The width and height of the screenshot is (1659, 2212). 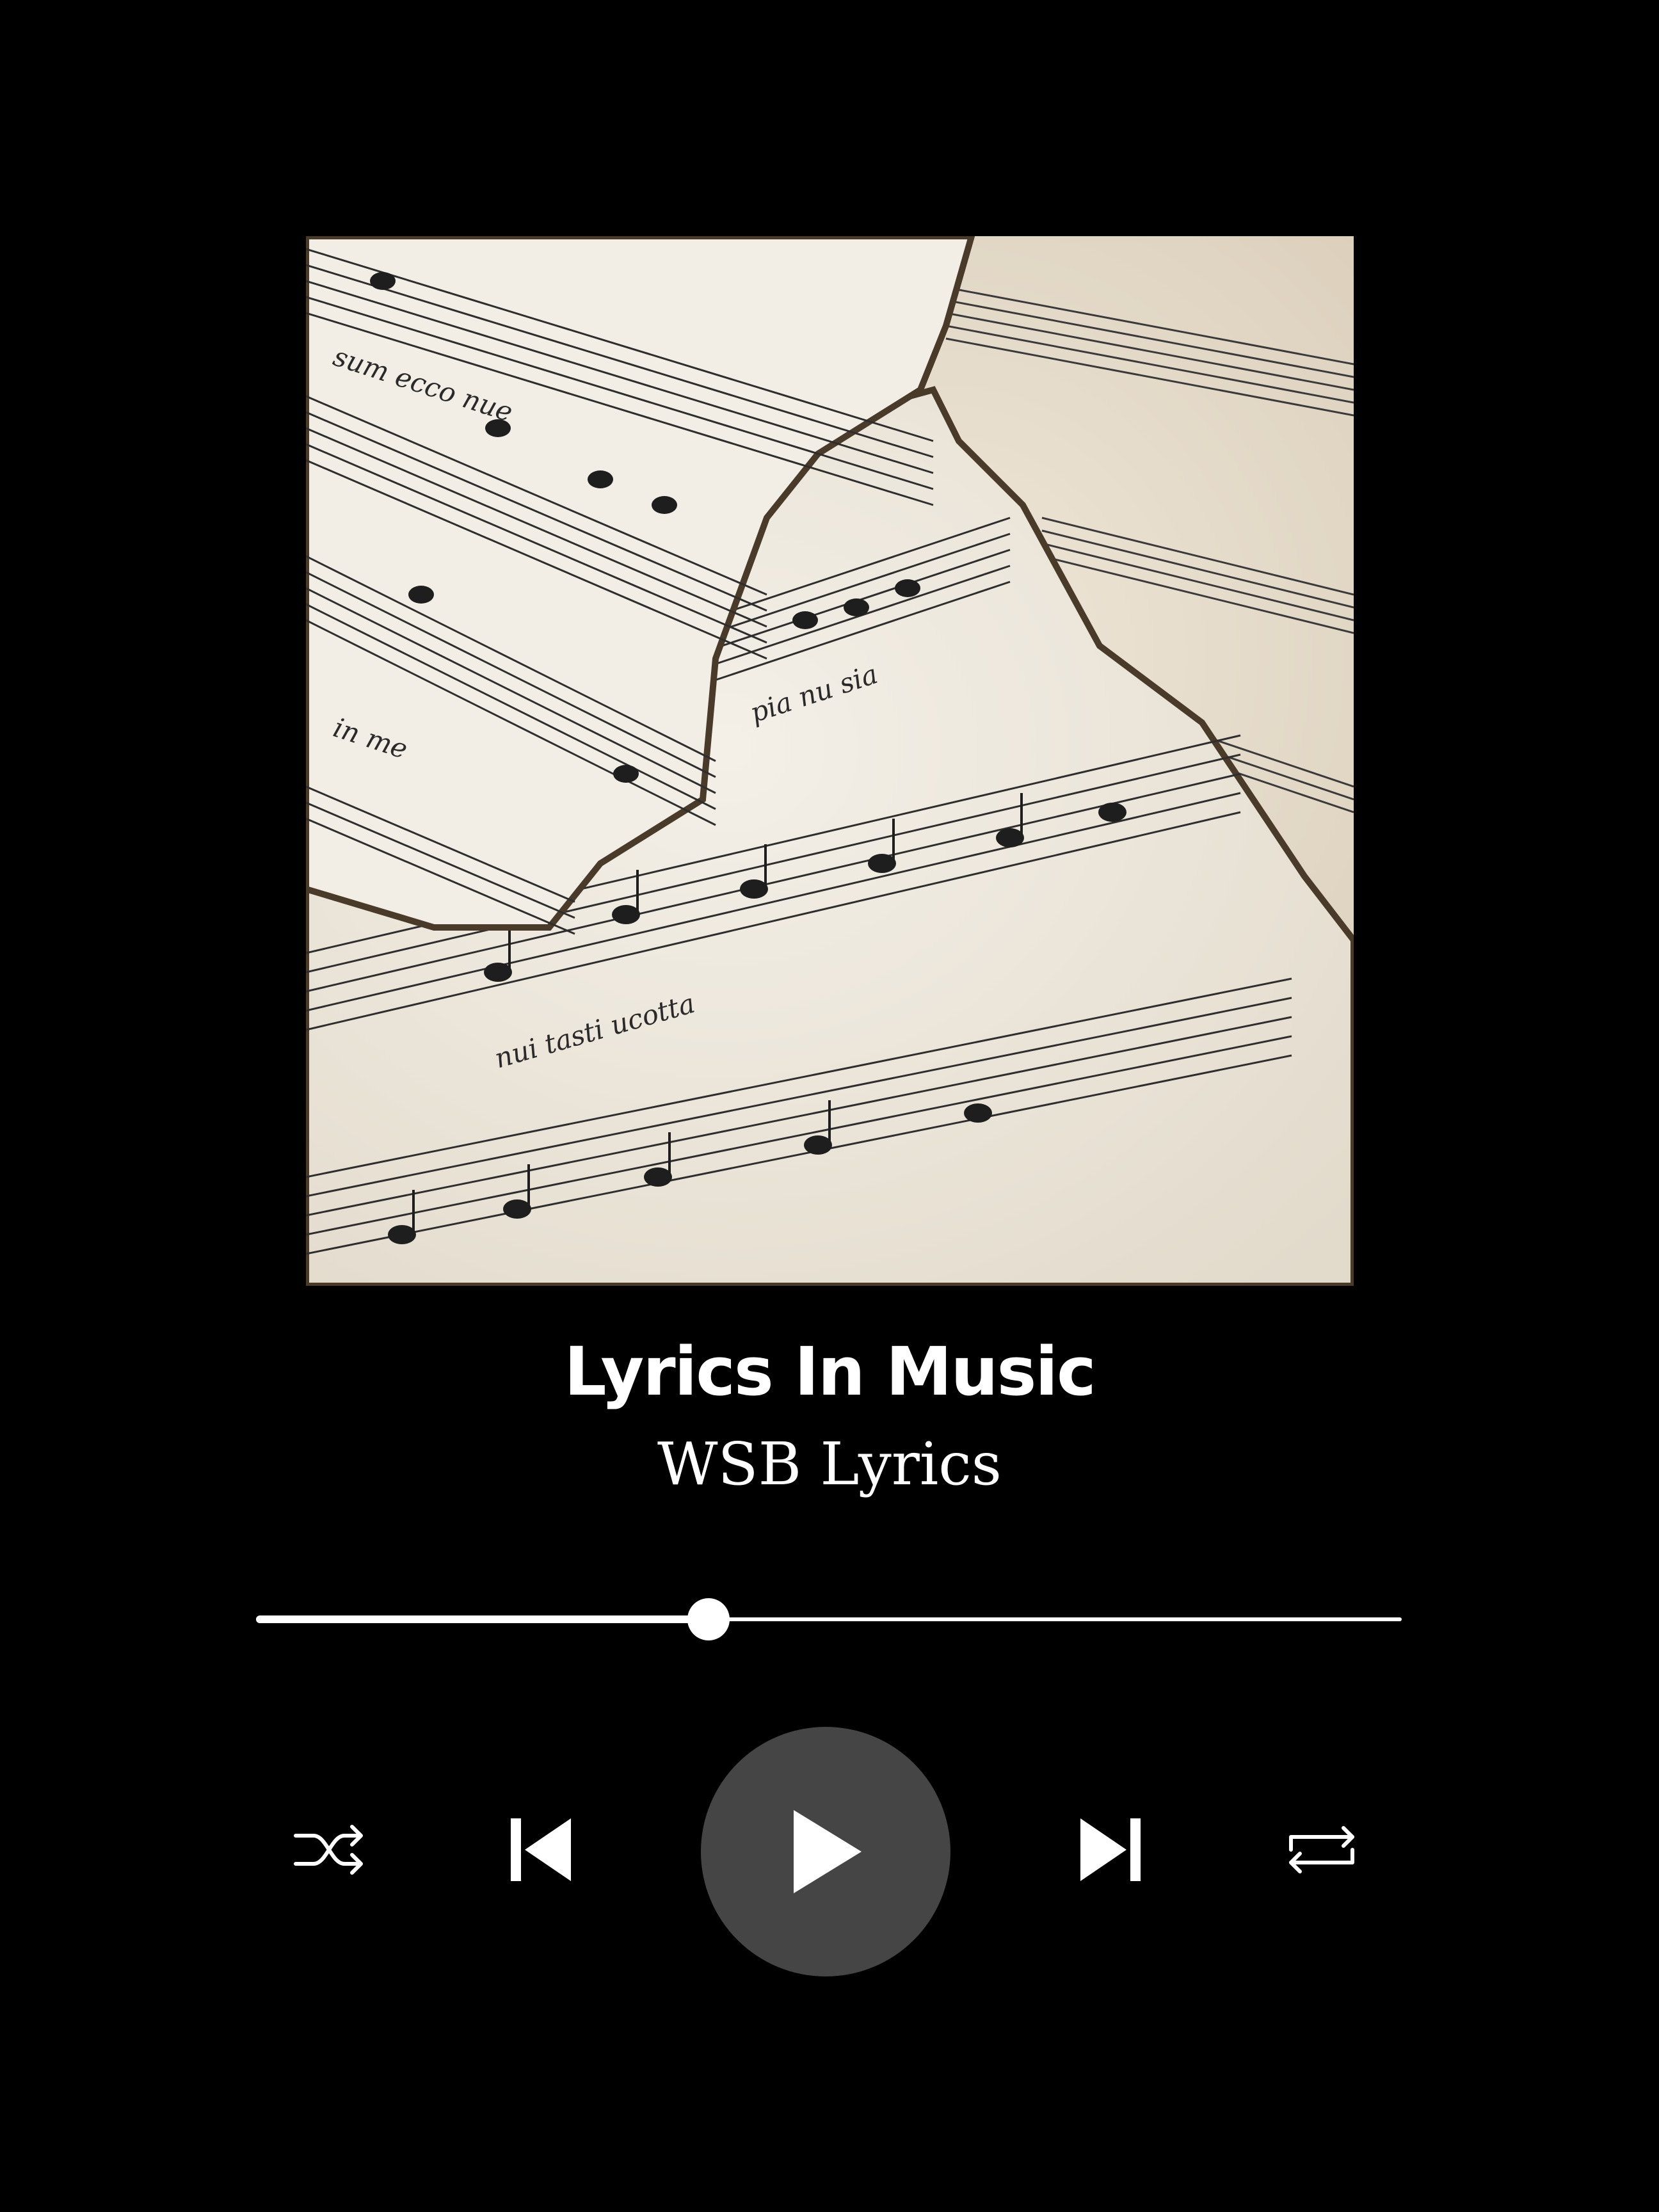 What do you see at coordinates (829, 1464) in the screenshot?
I see `artist-name: WSB Lyrics` at bounding box center [829, 1464].